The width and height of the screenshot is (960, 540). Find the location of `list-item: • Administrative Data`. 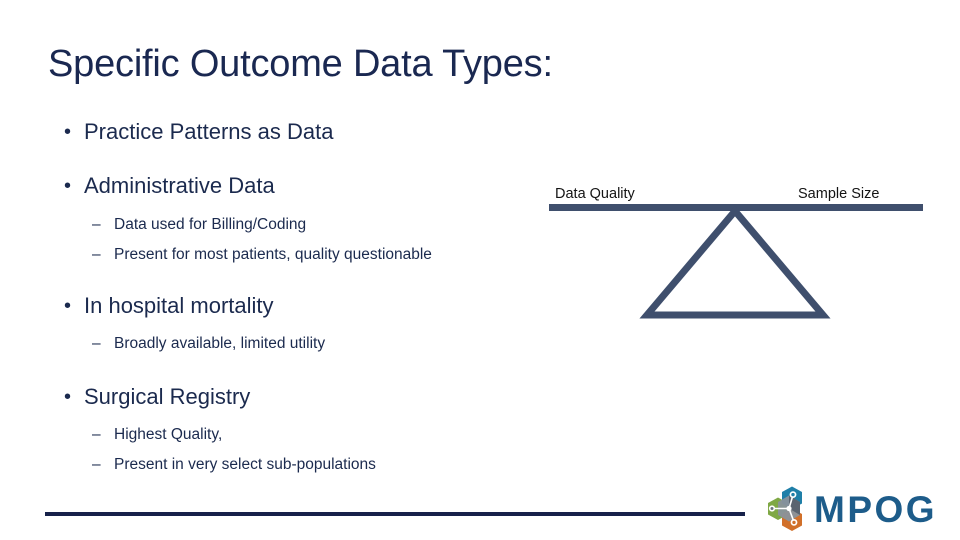

list-item: • Administrative Data is located at coordinates (308, 186).